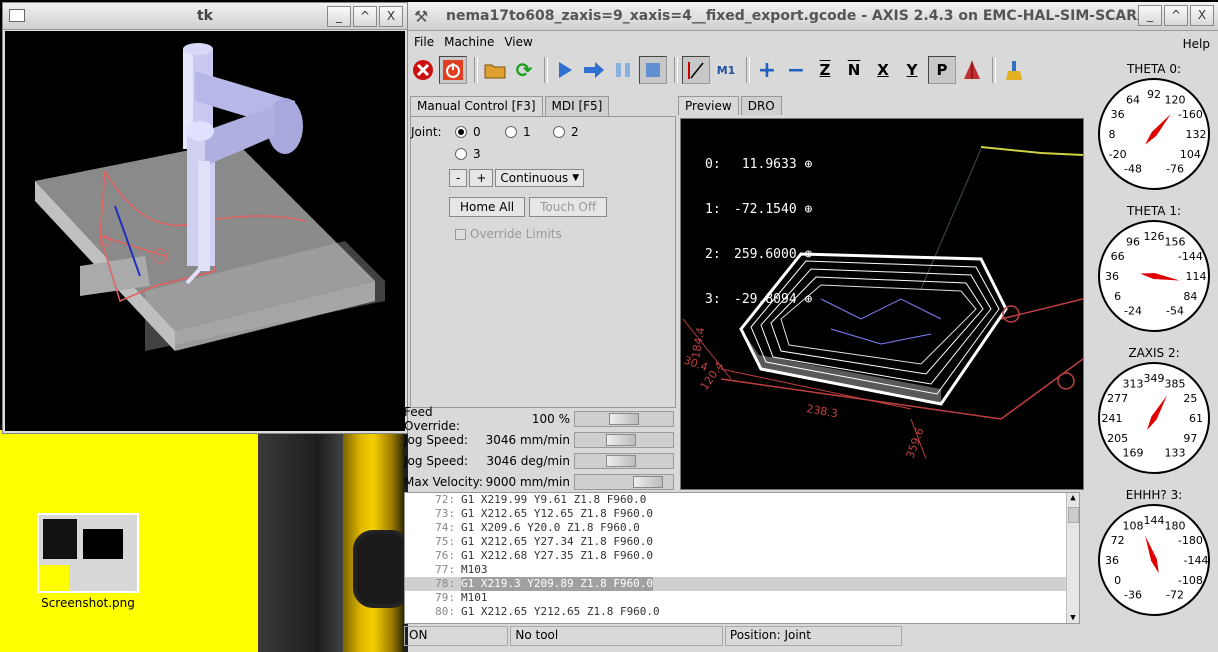 This screenshot has height=652, width=1218. What do you see at coordinates (1190, 540) in the screenshot?
I see `gauge-tick-label: -180` at bounding box center [1190, 540].